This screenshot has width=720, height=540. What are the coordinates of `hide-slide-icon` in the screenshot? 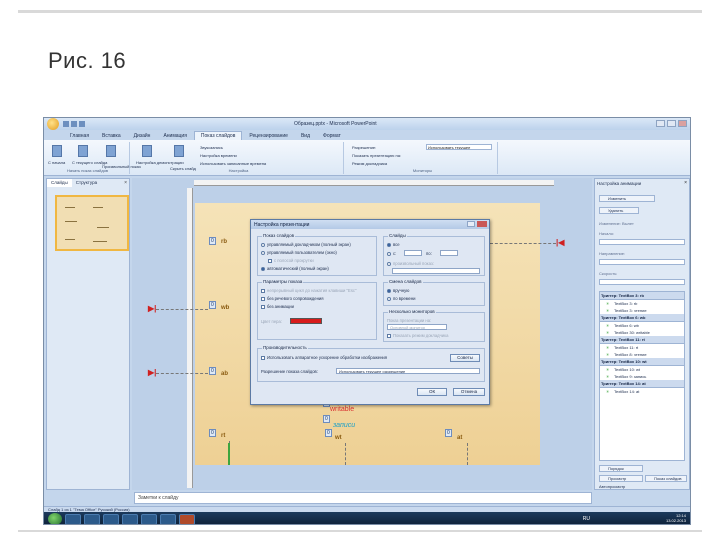 It's located at (179, 151).